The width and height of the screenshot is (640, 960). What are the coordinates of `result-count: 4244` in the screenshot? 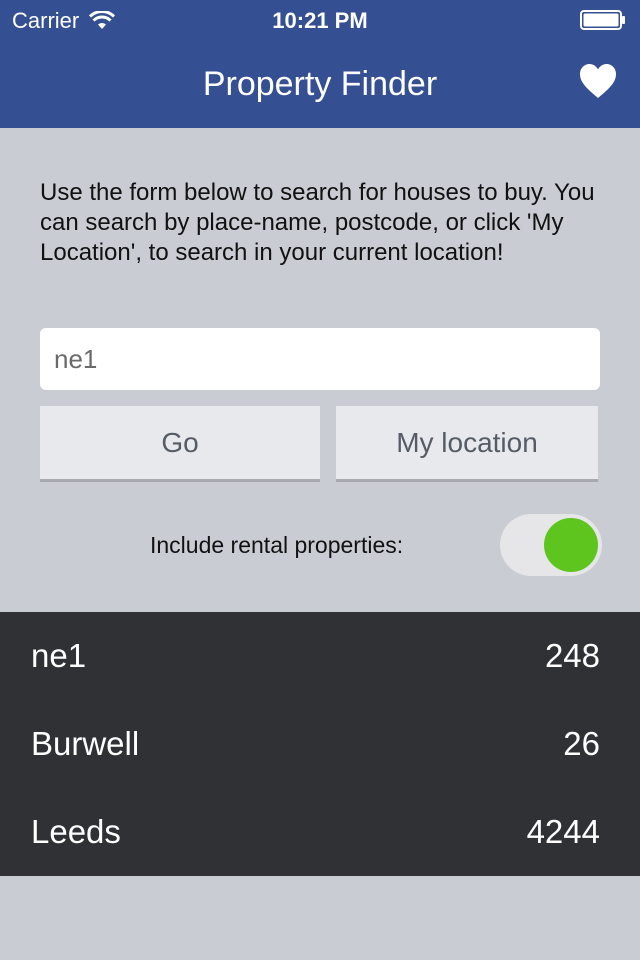 It's located at (563, 831).